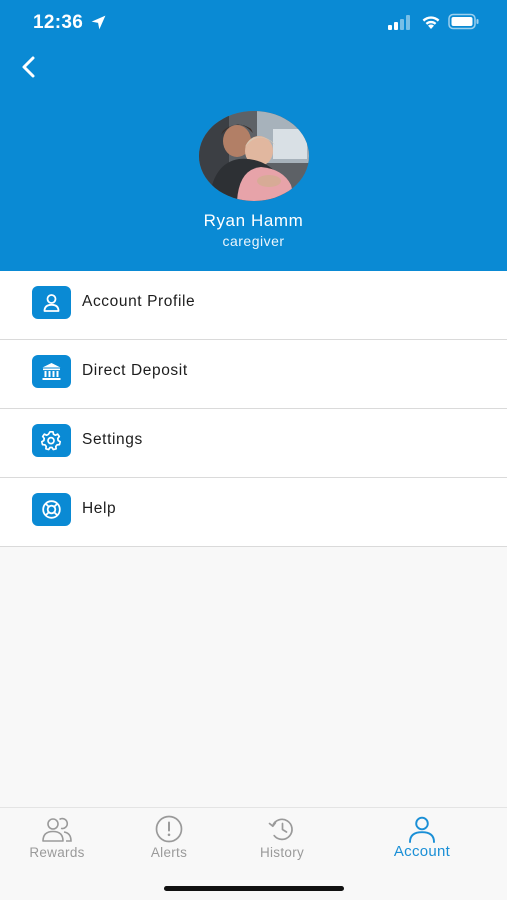  What do you see at coordinates (253, 443) in the screenshot?
I see `menu-item-settings: Settings` at bounding box center [253, 443].